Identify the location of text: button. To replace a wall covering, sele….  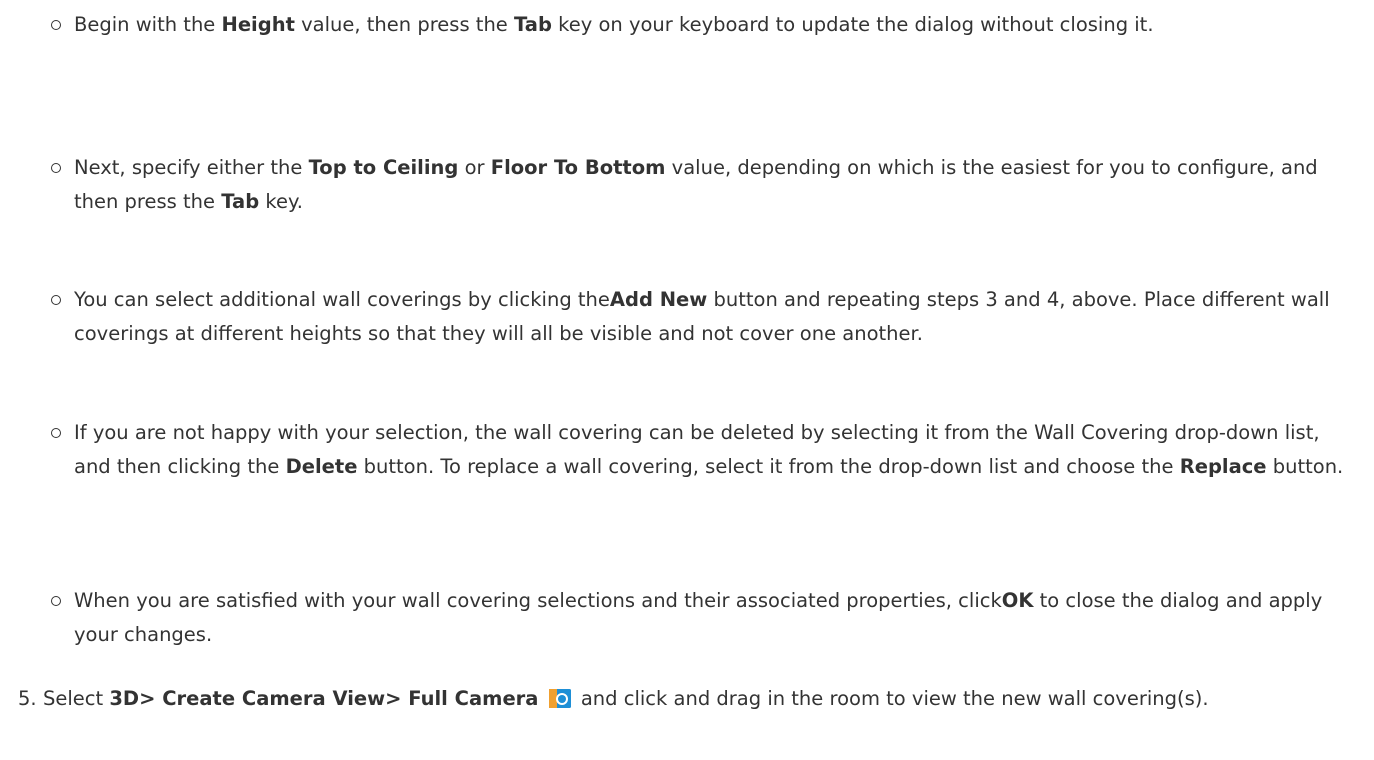
(768, 466).